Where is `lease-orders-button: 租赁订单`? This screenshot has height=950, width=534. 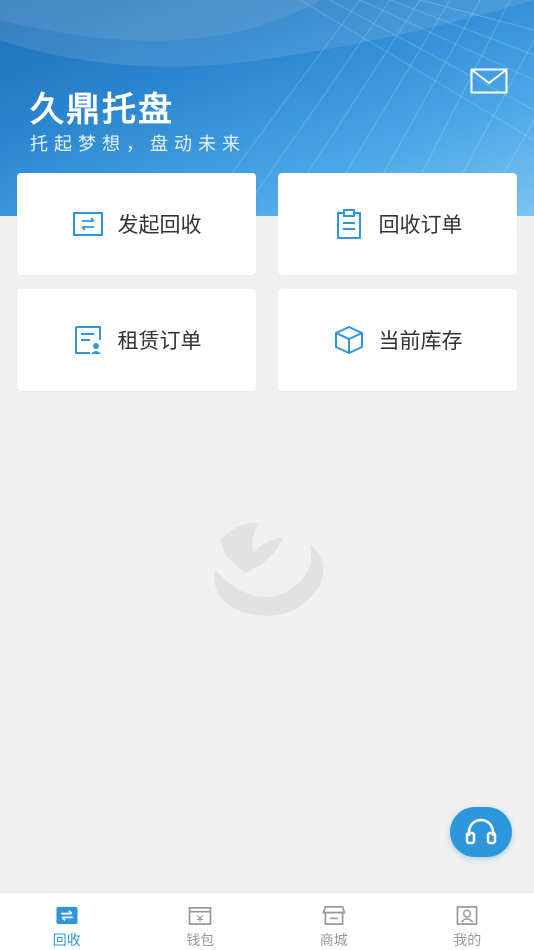 lease-orders-button: 租赁订单 is located at coordinates (136, 340).